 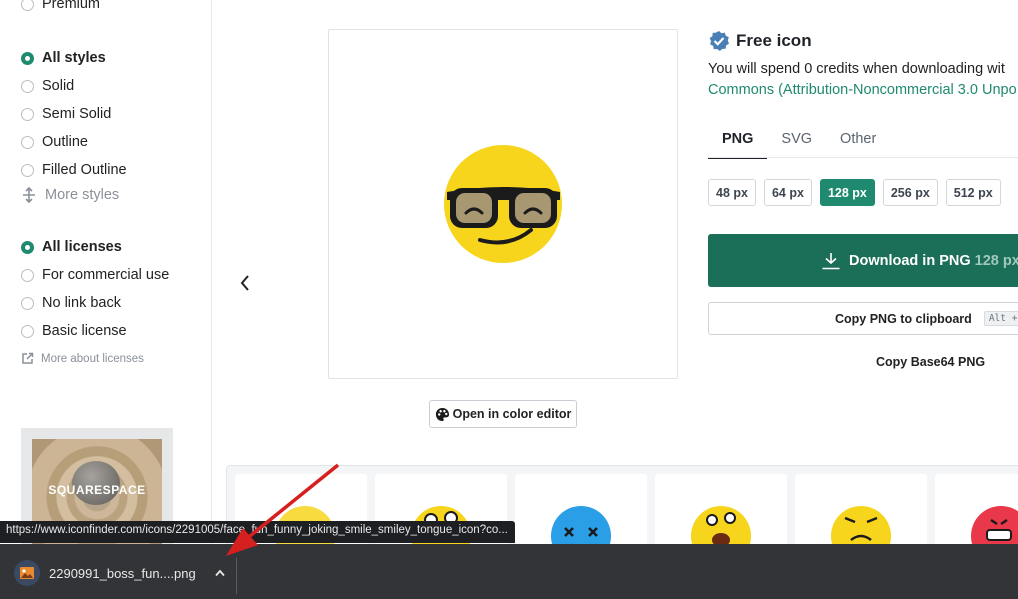 I want to click on sunglasses-smirk-face-icon, so click(x=503, y=204).